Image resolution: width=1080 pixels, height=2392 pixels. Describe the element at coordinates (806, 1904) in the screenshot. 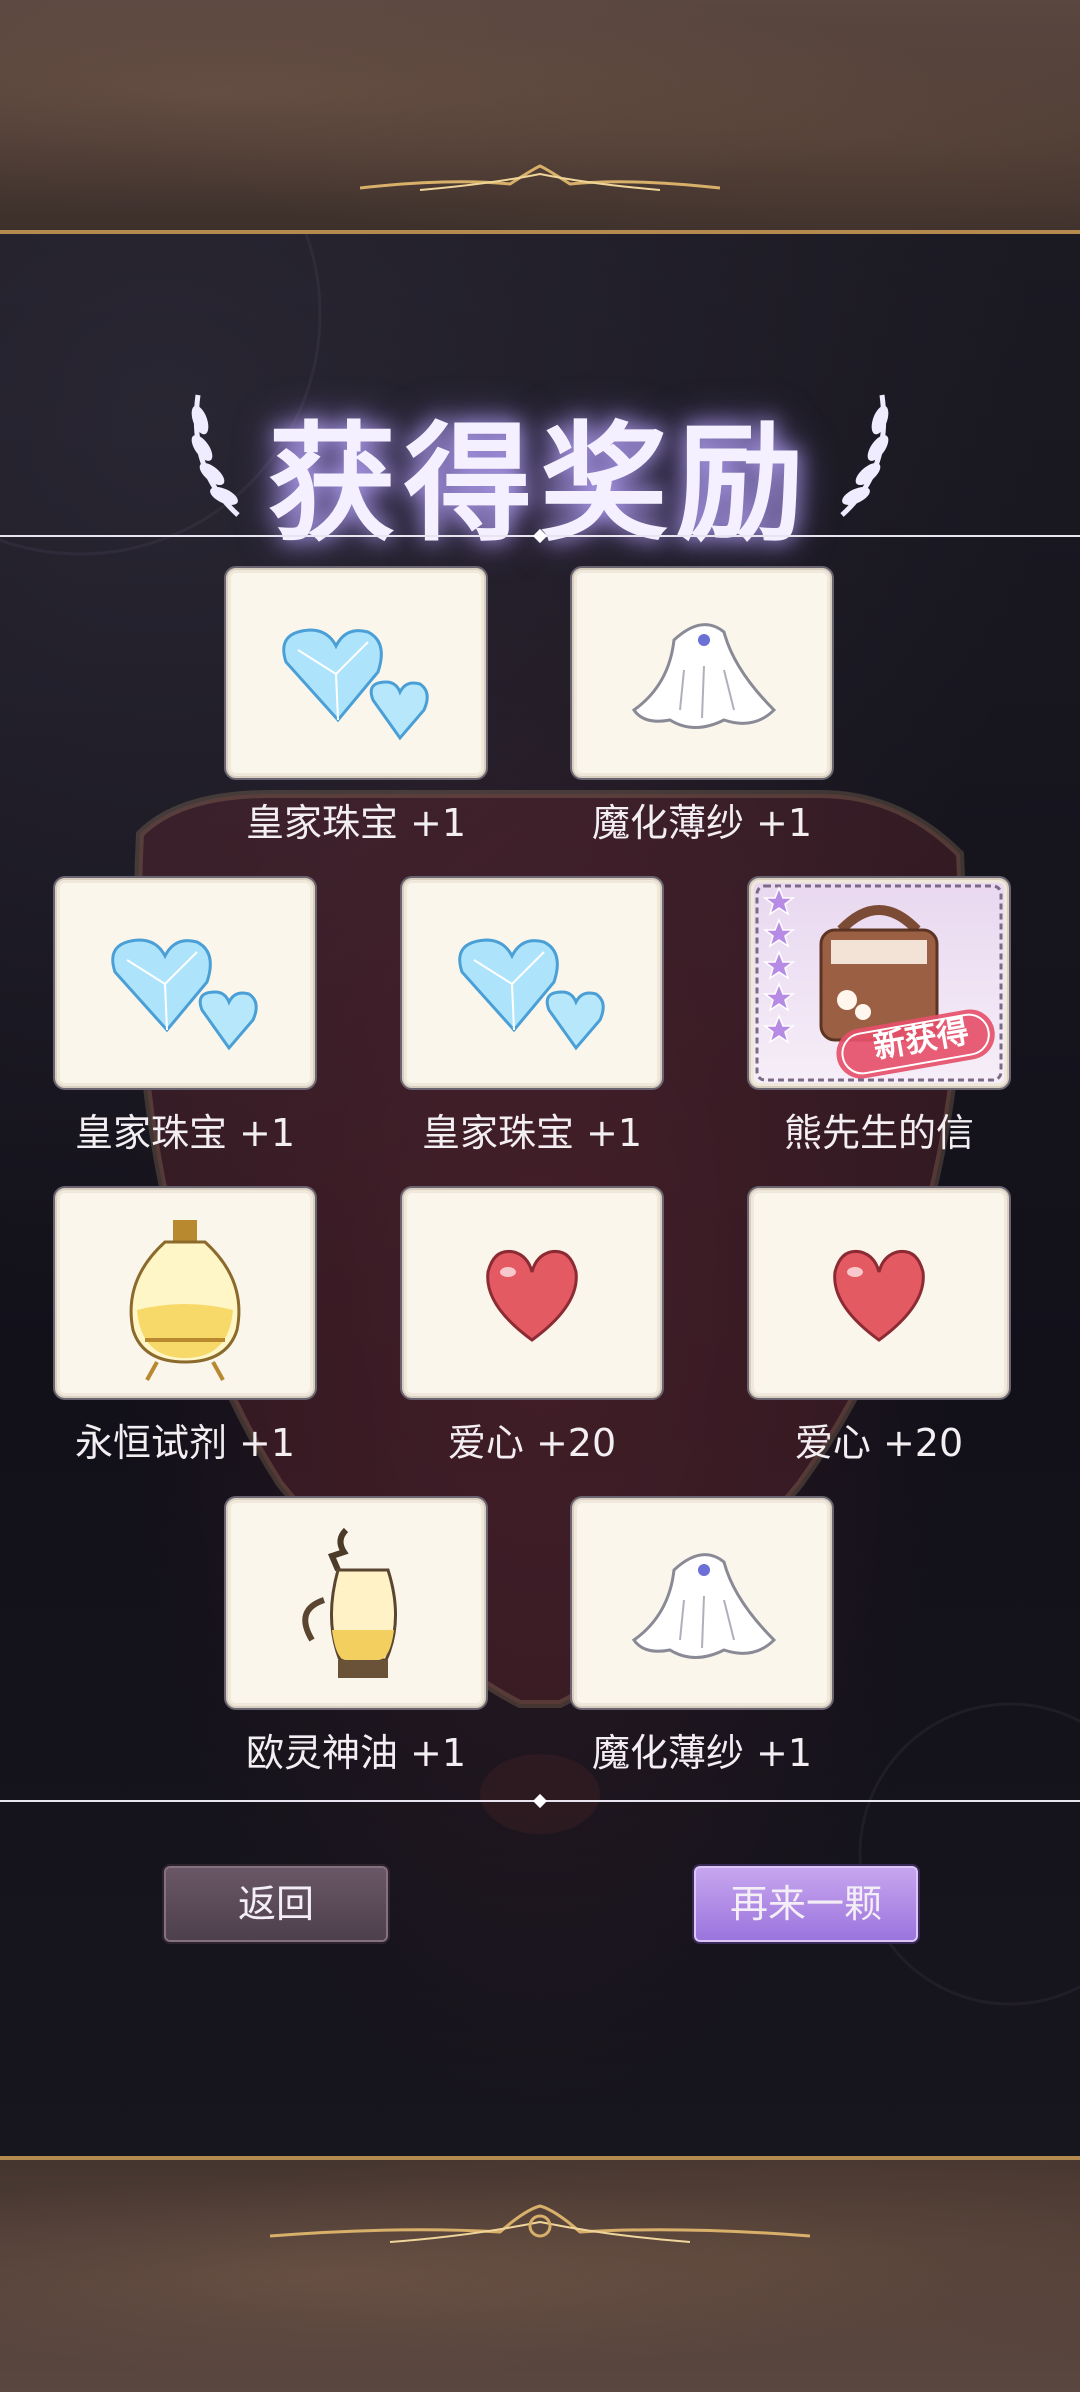

I see `draw-again-button: 再来一颗` at that location.